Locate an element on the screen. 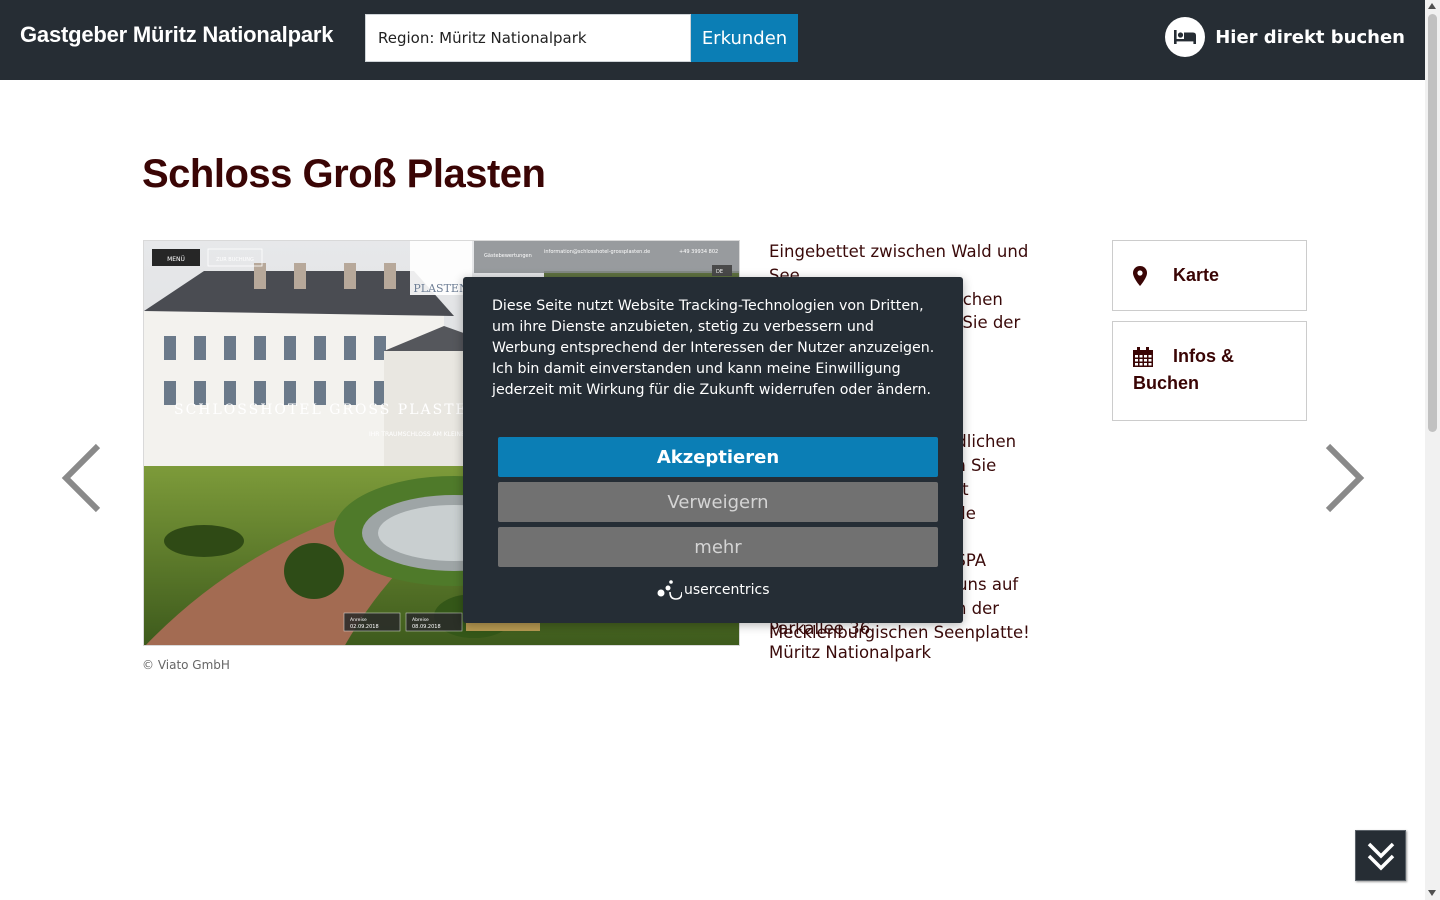 Image resolution: width=1440 pixels, height=900 pixels. book-direct-link: Hier direkt buchen is located at coordinates (1285, 37).